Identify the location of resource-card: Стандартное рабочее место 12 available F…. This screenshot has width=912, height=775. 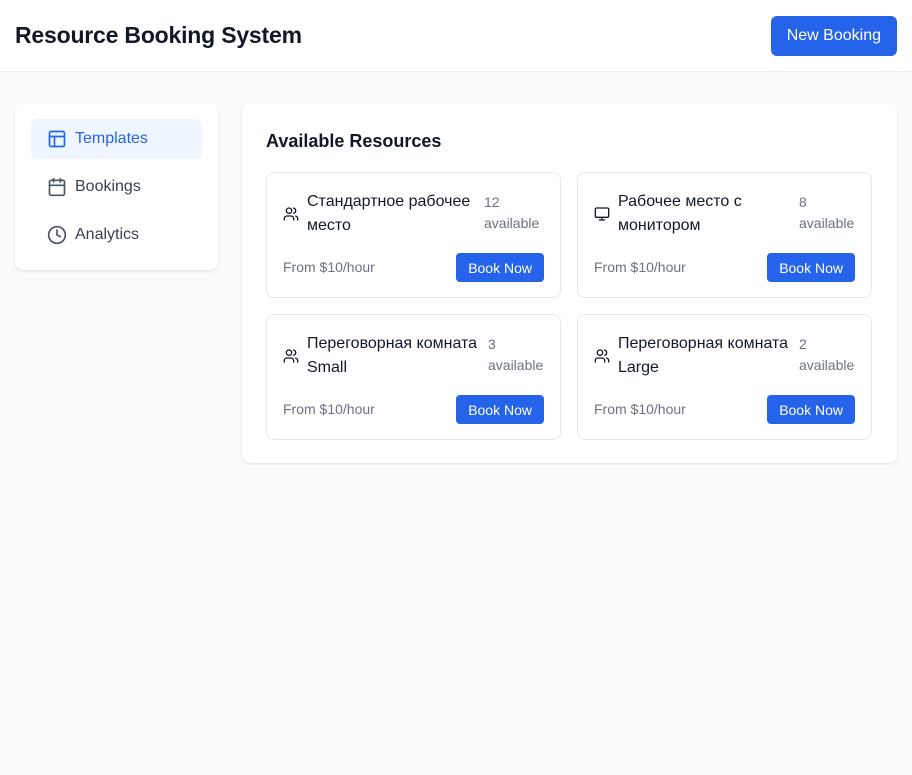
(413, 235).